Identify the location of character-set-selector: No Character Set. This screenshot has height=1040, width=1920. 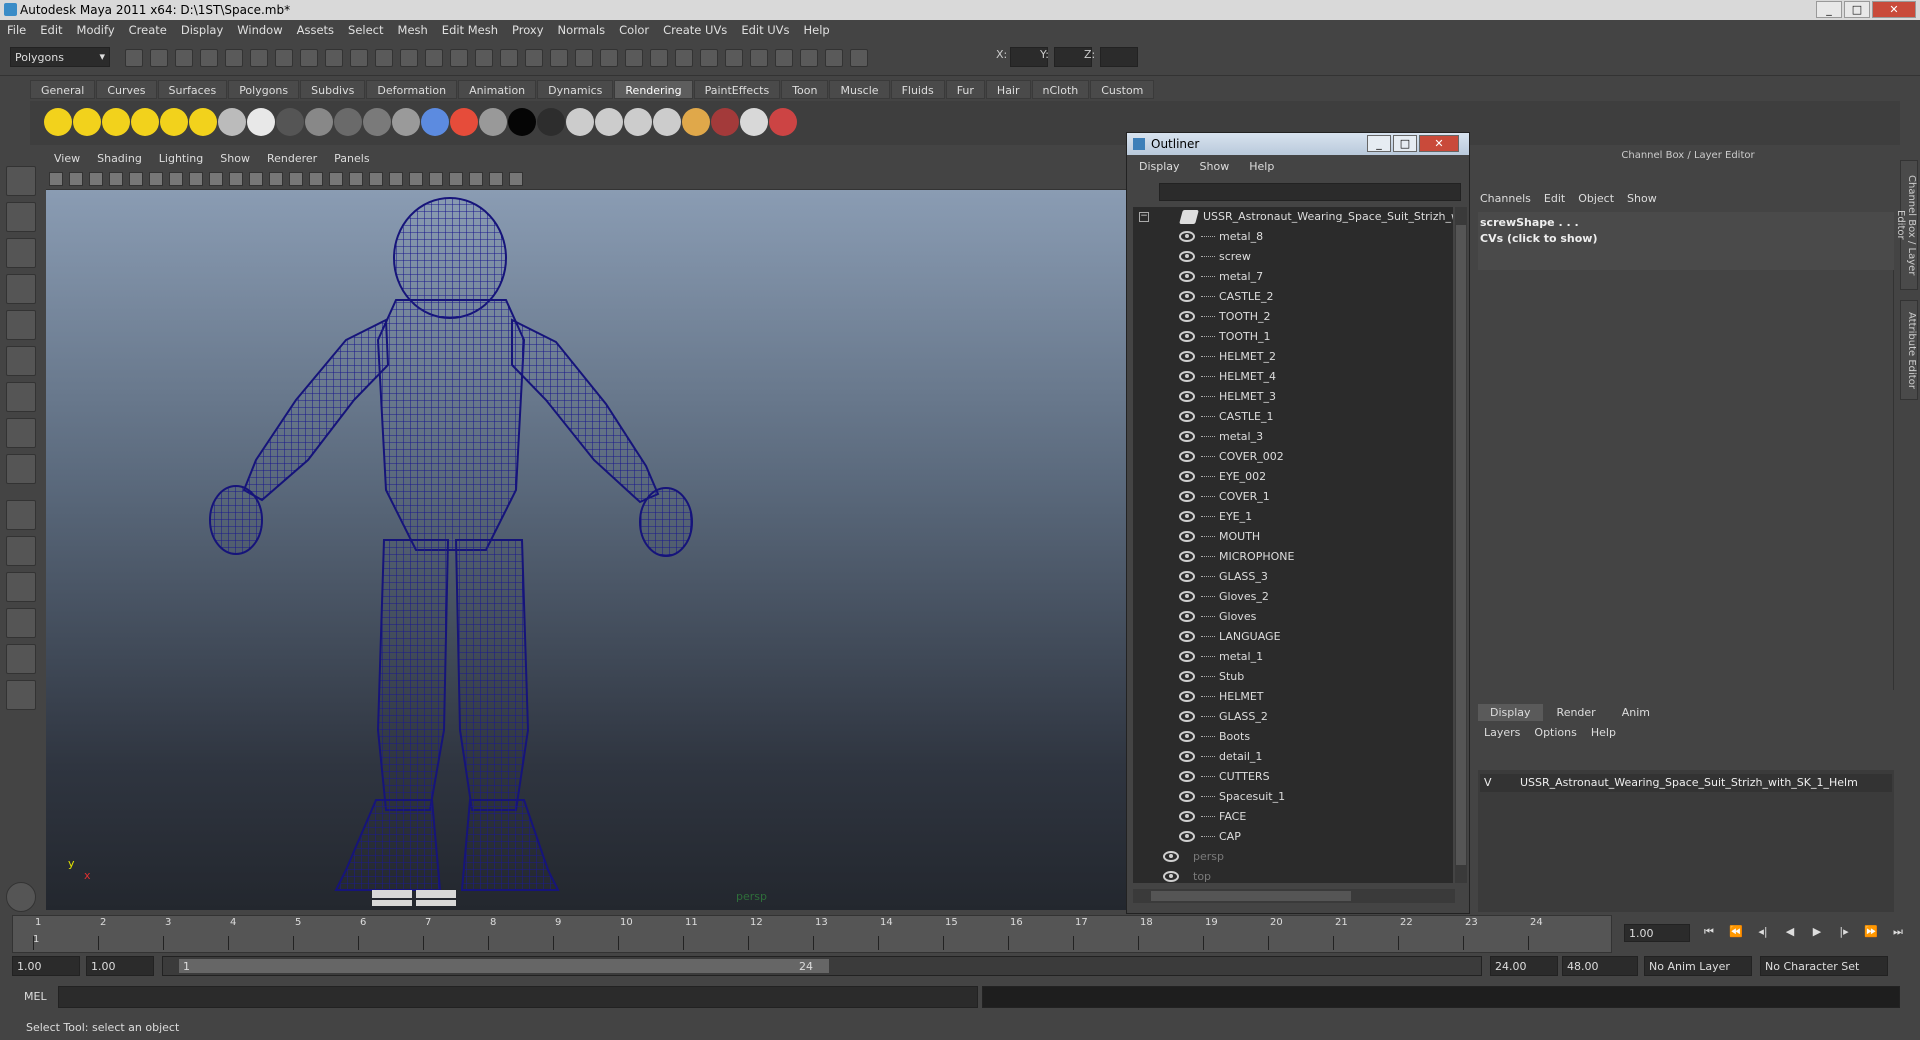
(1824, 966).